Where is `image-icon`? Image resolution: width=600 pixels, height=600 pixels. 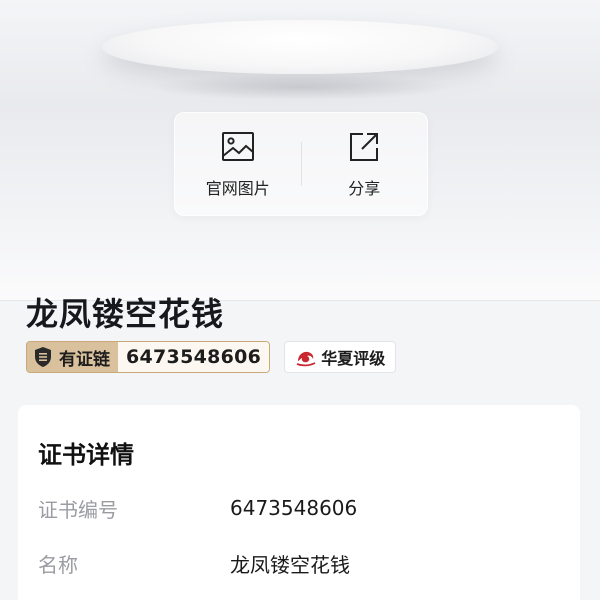
image-icon is located at coordinates (237, 146).